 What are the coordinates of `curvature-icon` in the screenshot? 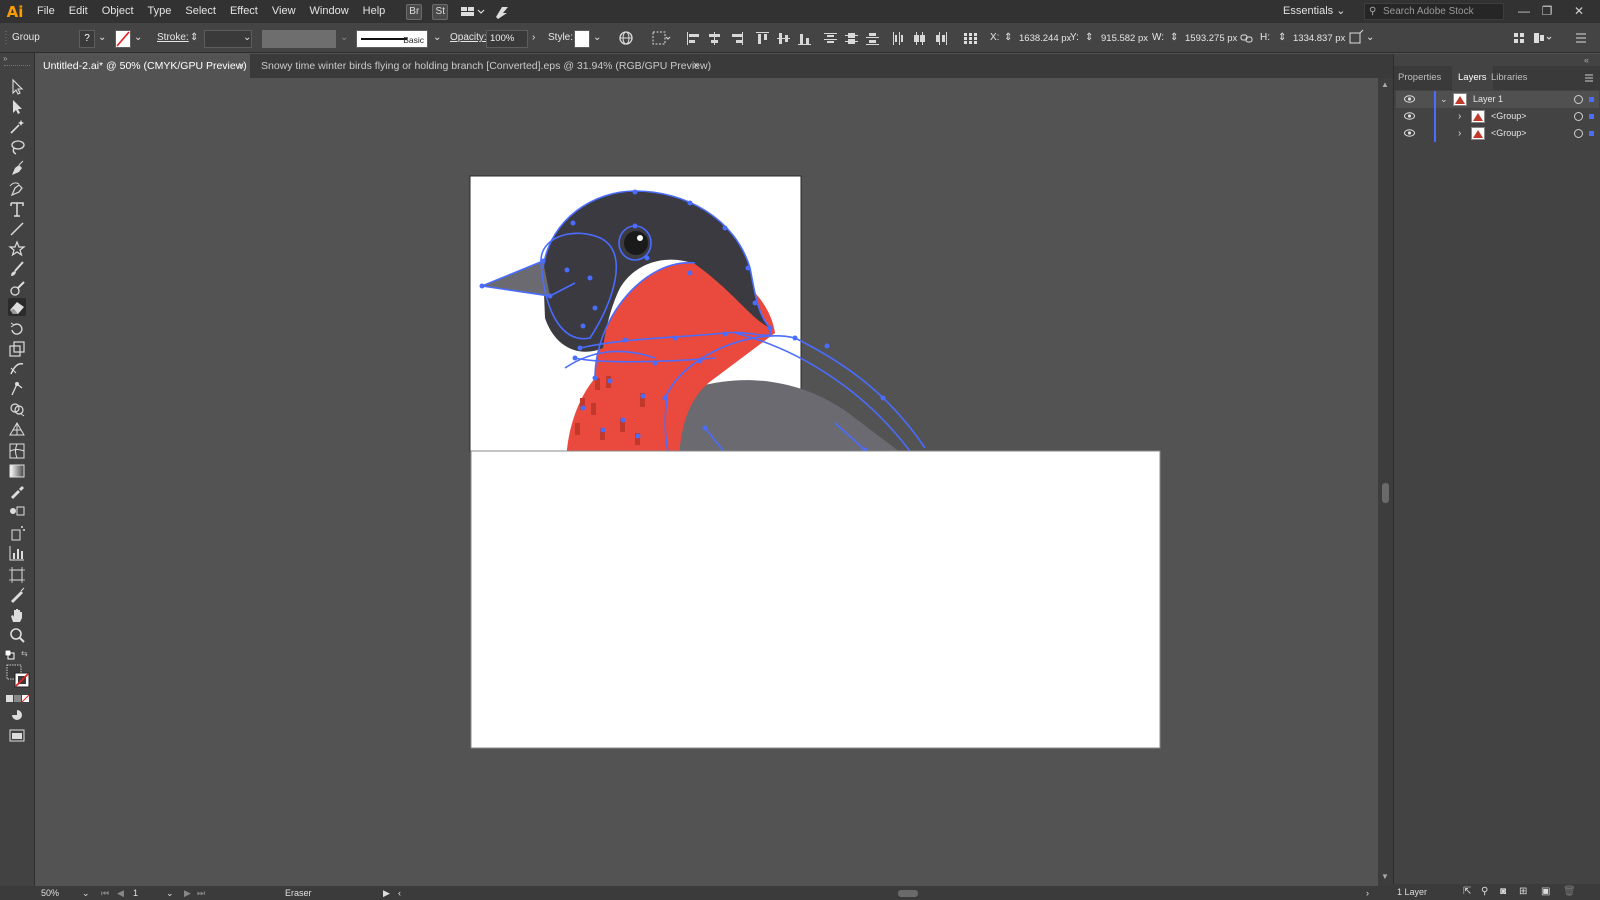 It's located at (17, 189).